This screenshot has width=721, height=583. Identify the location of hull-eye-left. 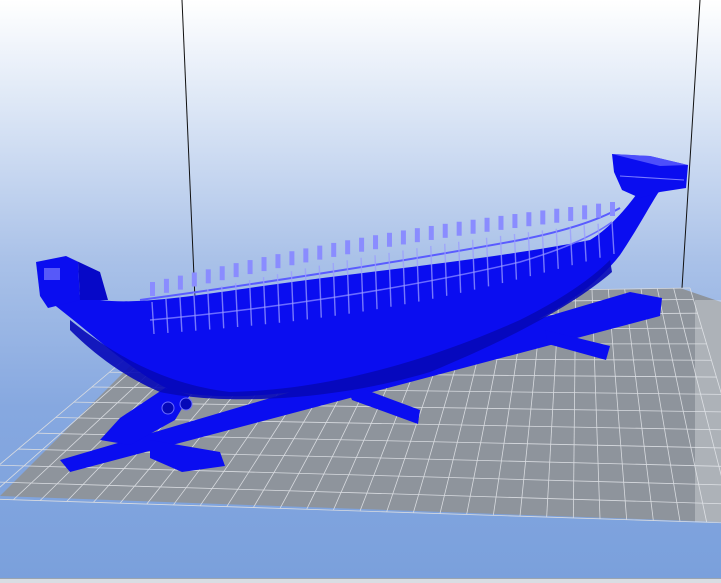
(168, 408).